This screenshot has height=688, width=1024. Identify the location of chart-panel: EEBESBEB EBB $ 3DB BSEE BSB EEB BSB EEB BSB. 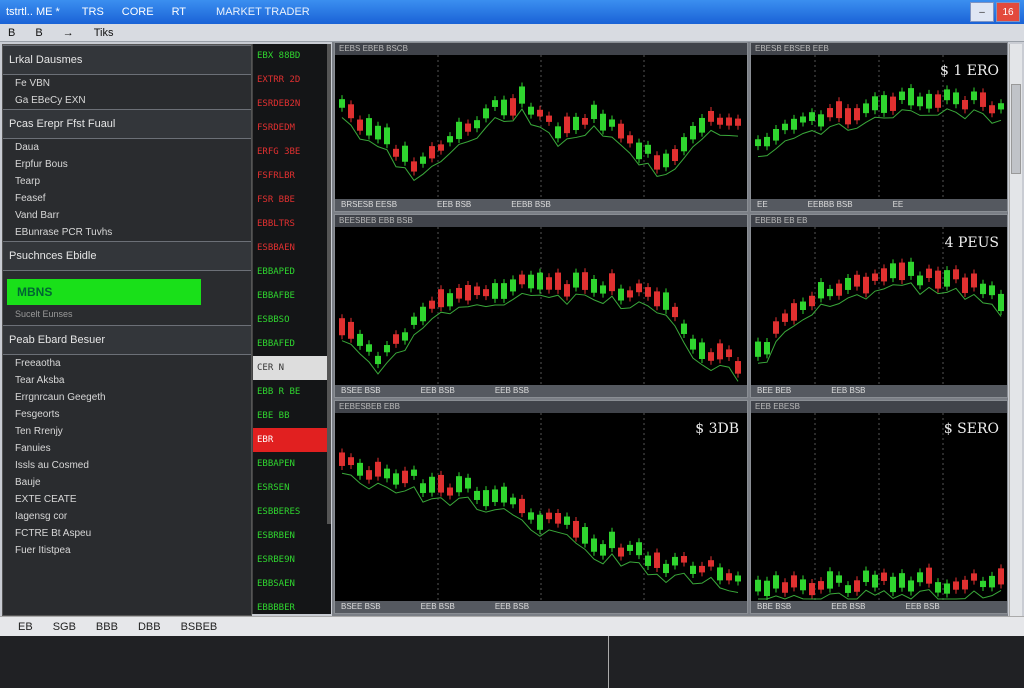
(541, 507).